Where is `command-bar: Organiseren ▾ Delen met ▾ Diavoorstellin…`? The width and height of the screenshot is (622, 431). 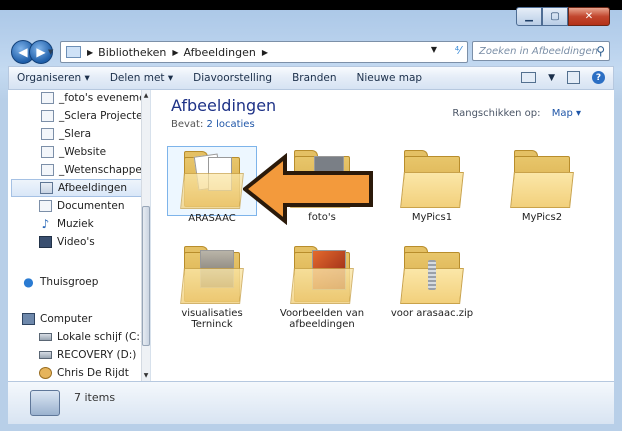 command-bar: Organiseren ▾ Delen met ▾ Diavoorstellin… is located at coordinates (311, 78).